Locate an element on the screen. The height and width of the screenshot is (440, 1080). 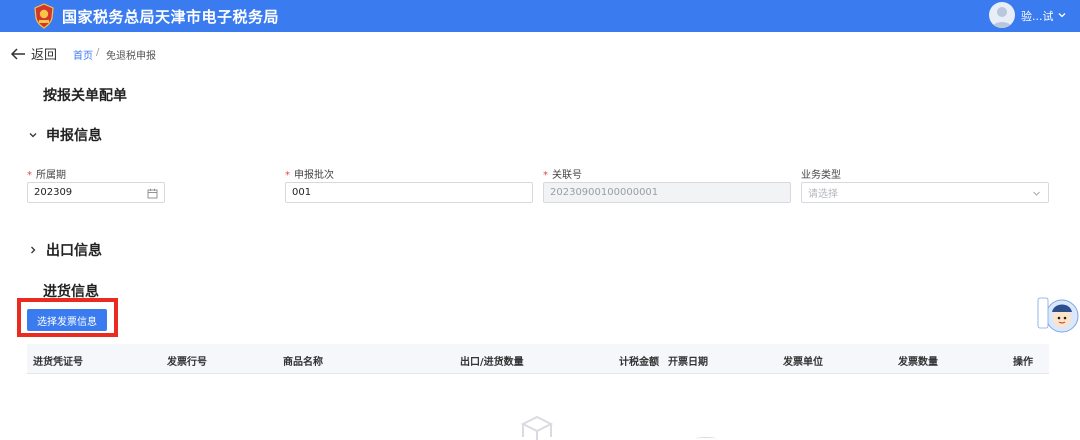
period-input: 202309 is located at coordinates (96, 192).